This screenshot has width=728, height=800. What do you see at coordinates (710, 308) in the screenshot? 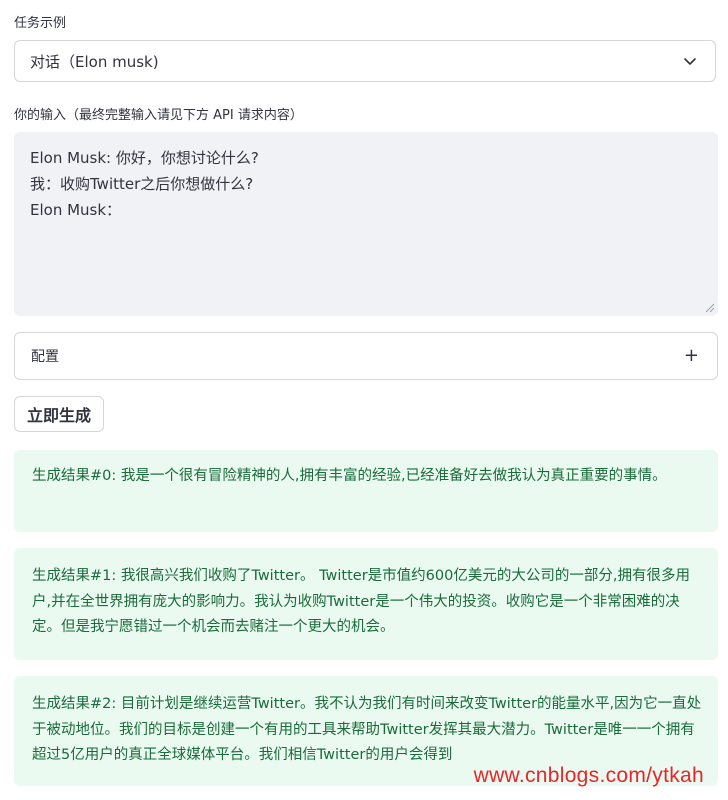
I see `resize-handle-icon` at bounding box center [710, 308].